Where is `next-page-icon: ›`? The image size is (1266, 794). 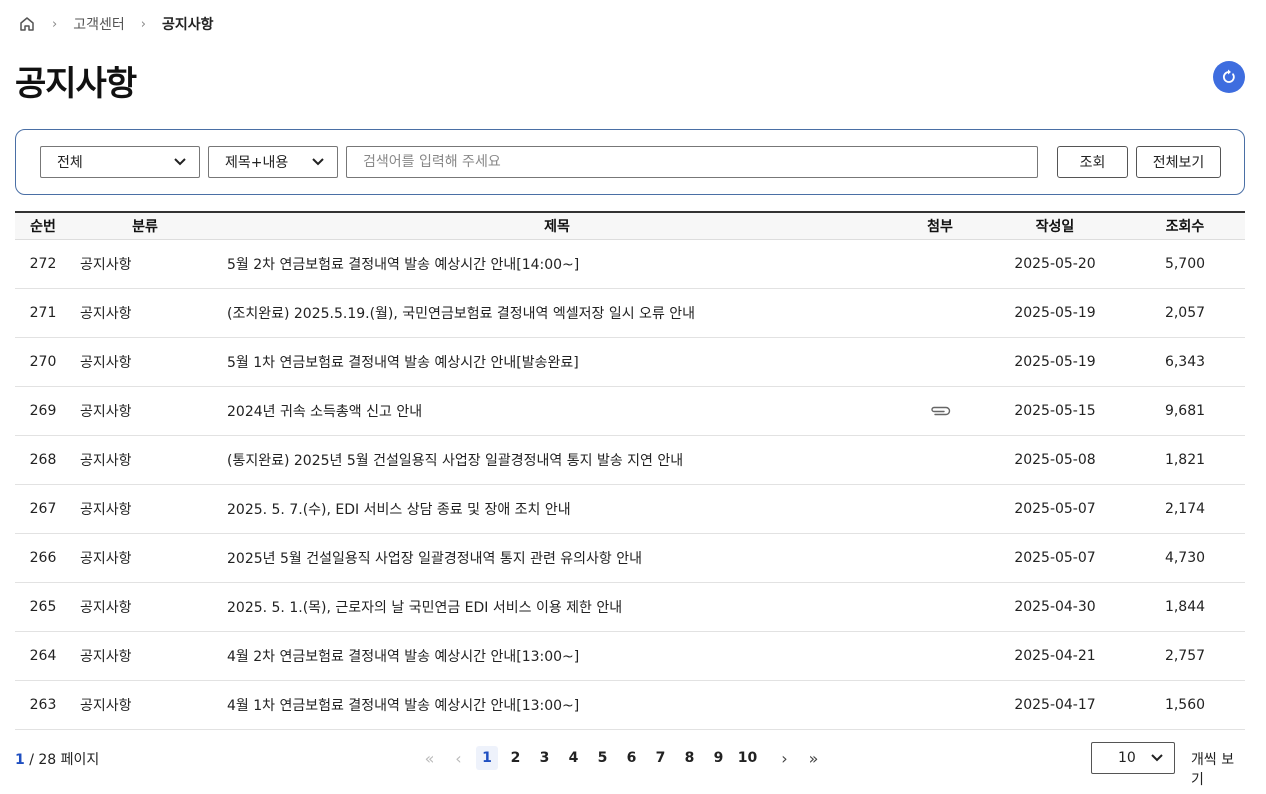 next-page-icon: › is located at coordinates (784, 758).